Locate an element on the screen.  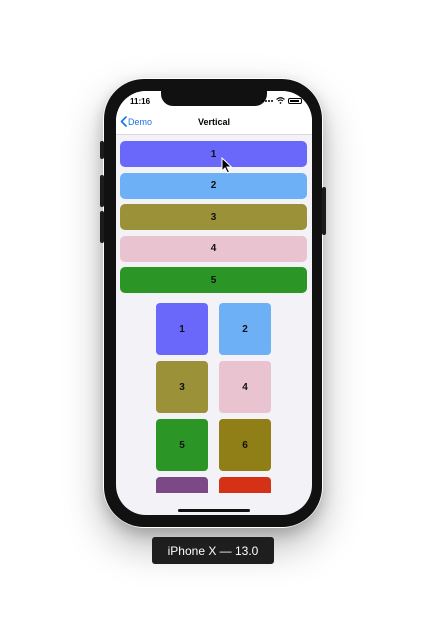
row-item-1: 1 is located at coordinates (213, 154).